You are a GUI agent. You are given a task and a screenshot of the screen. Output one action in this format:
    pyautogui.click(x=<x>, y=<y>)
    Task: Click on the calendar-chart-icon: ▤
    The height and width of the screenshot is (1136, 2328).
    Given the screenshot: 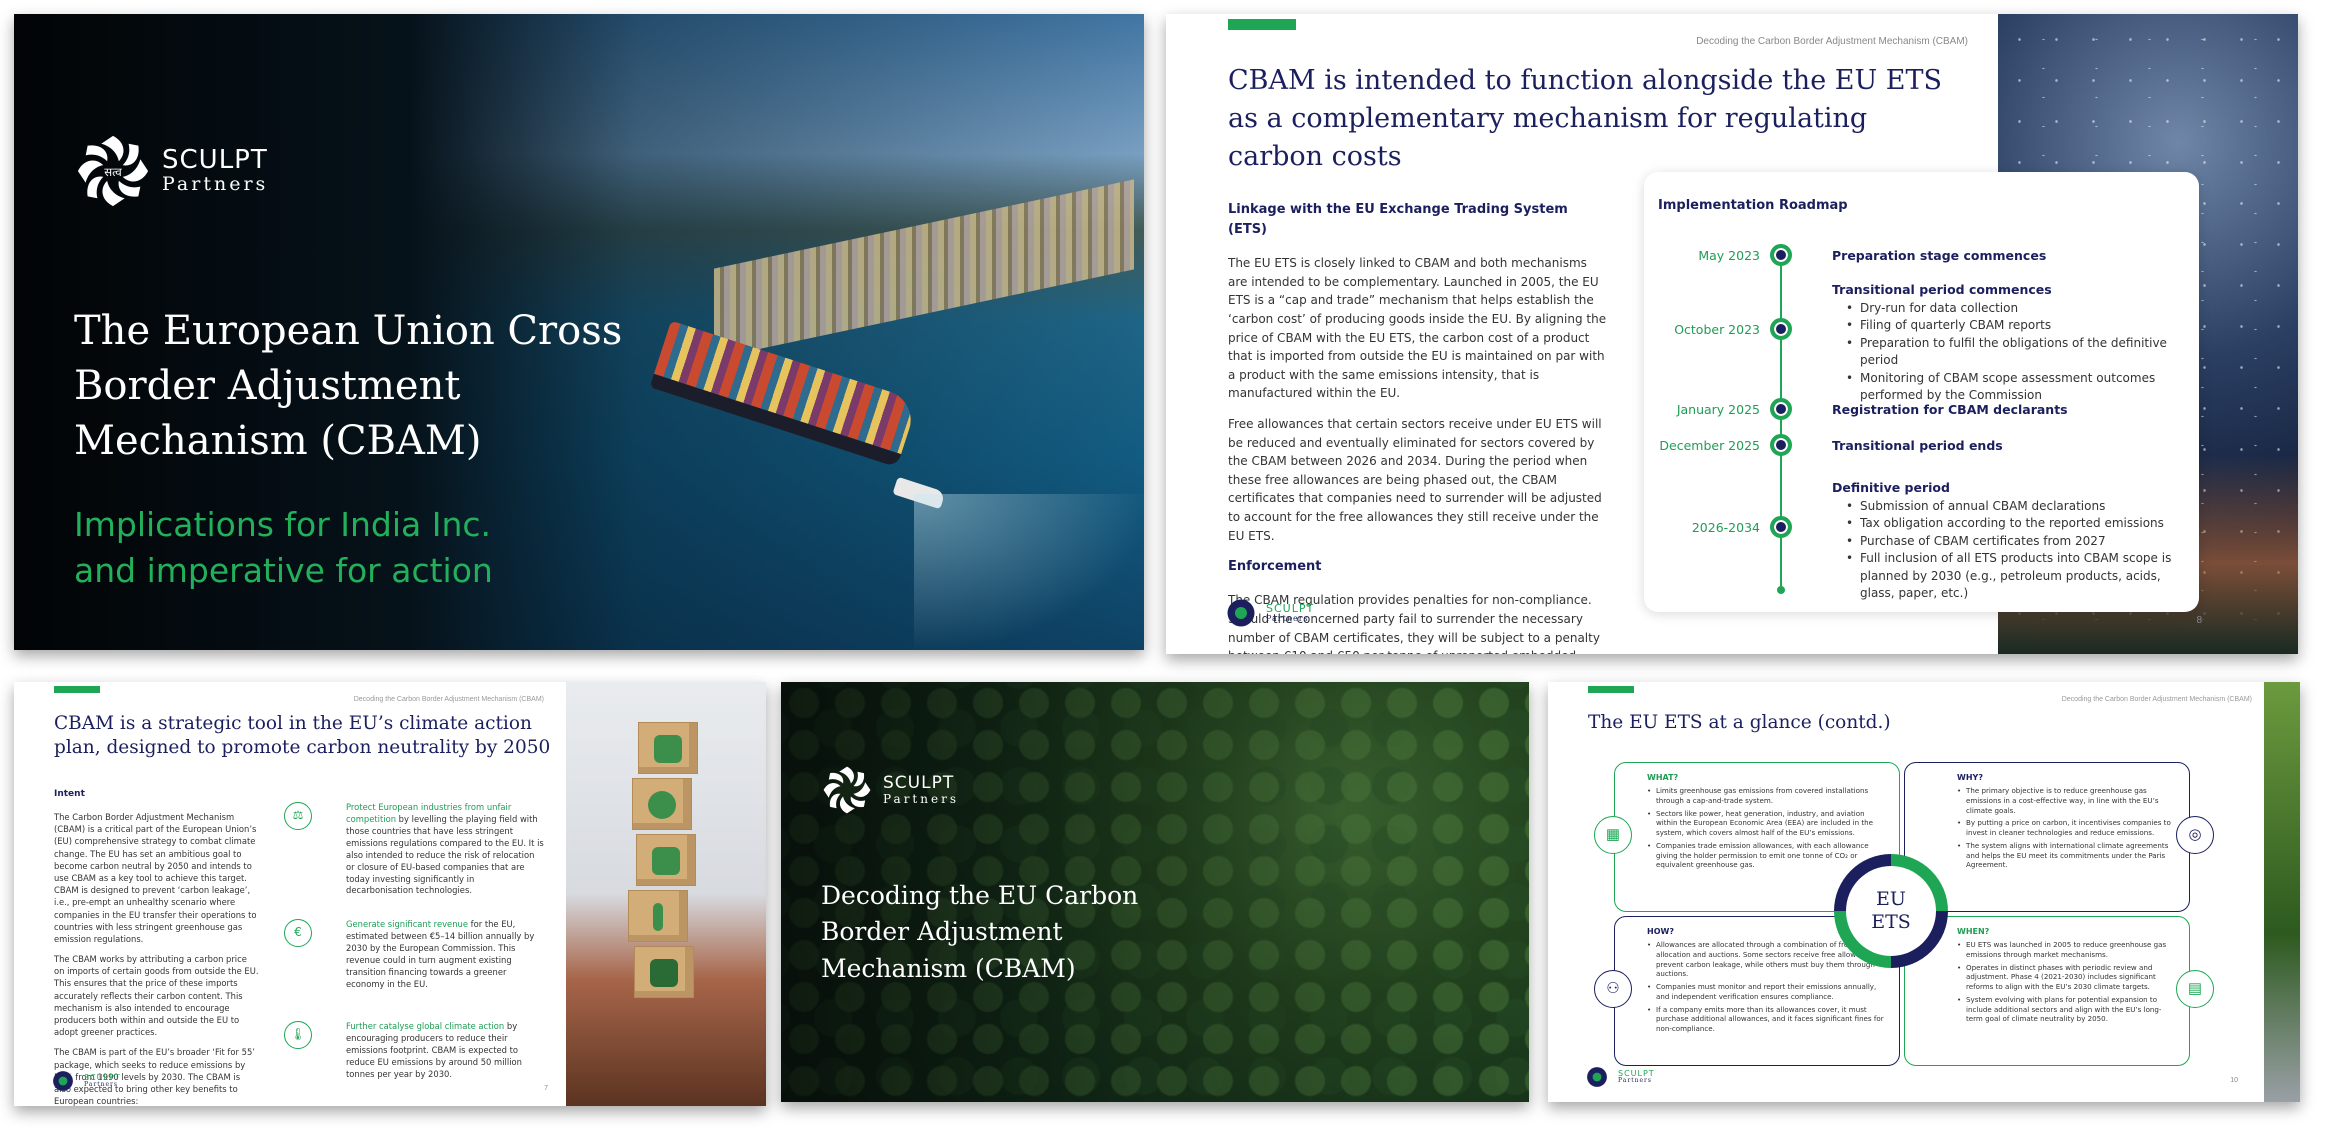 What is the action you would take?
    pyautogui.click(x=2195, y=989)
    